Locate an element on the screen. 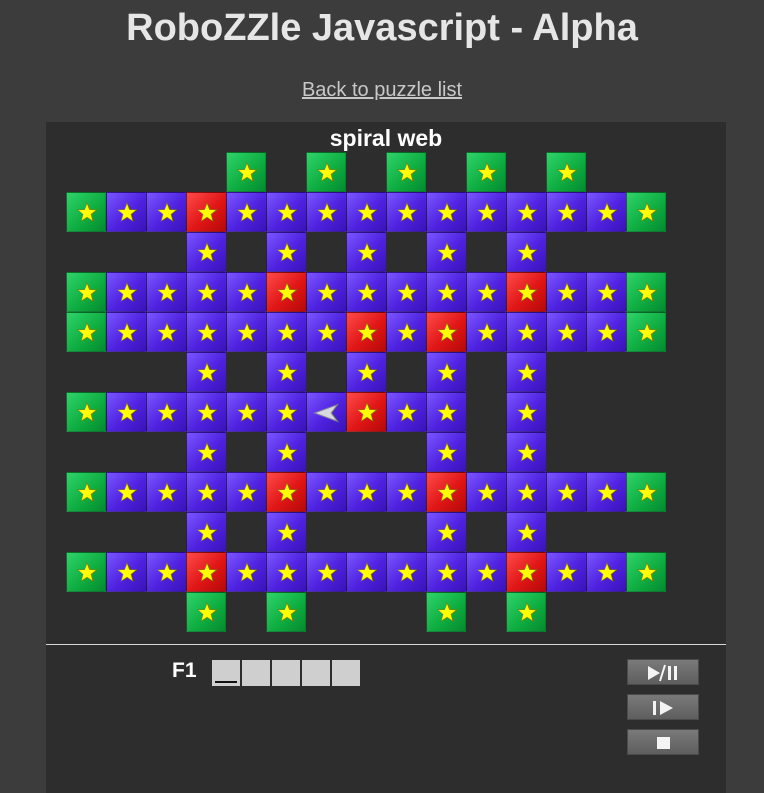 The height and width of the screenshot is (793, 764). robot-arrow-icon is located at coordinates (326, 413).